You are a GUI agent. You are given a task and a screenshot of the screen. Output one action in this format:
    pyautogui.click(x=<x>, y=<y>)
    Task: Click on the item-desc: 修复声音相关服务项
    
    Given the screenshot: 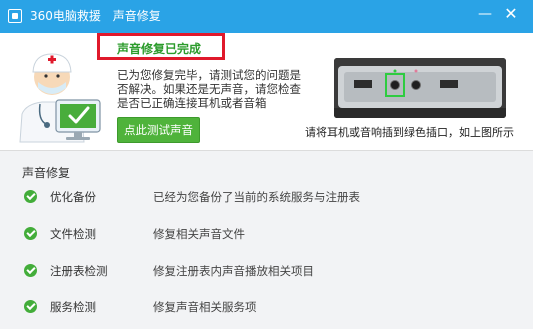 What is the action you would take?
    pyautogui.click(x=205, y=307)
    